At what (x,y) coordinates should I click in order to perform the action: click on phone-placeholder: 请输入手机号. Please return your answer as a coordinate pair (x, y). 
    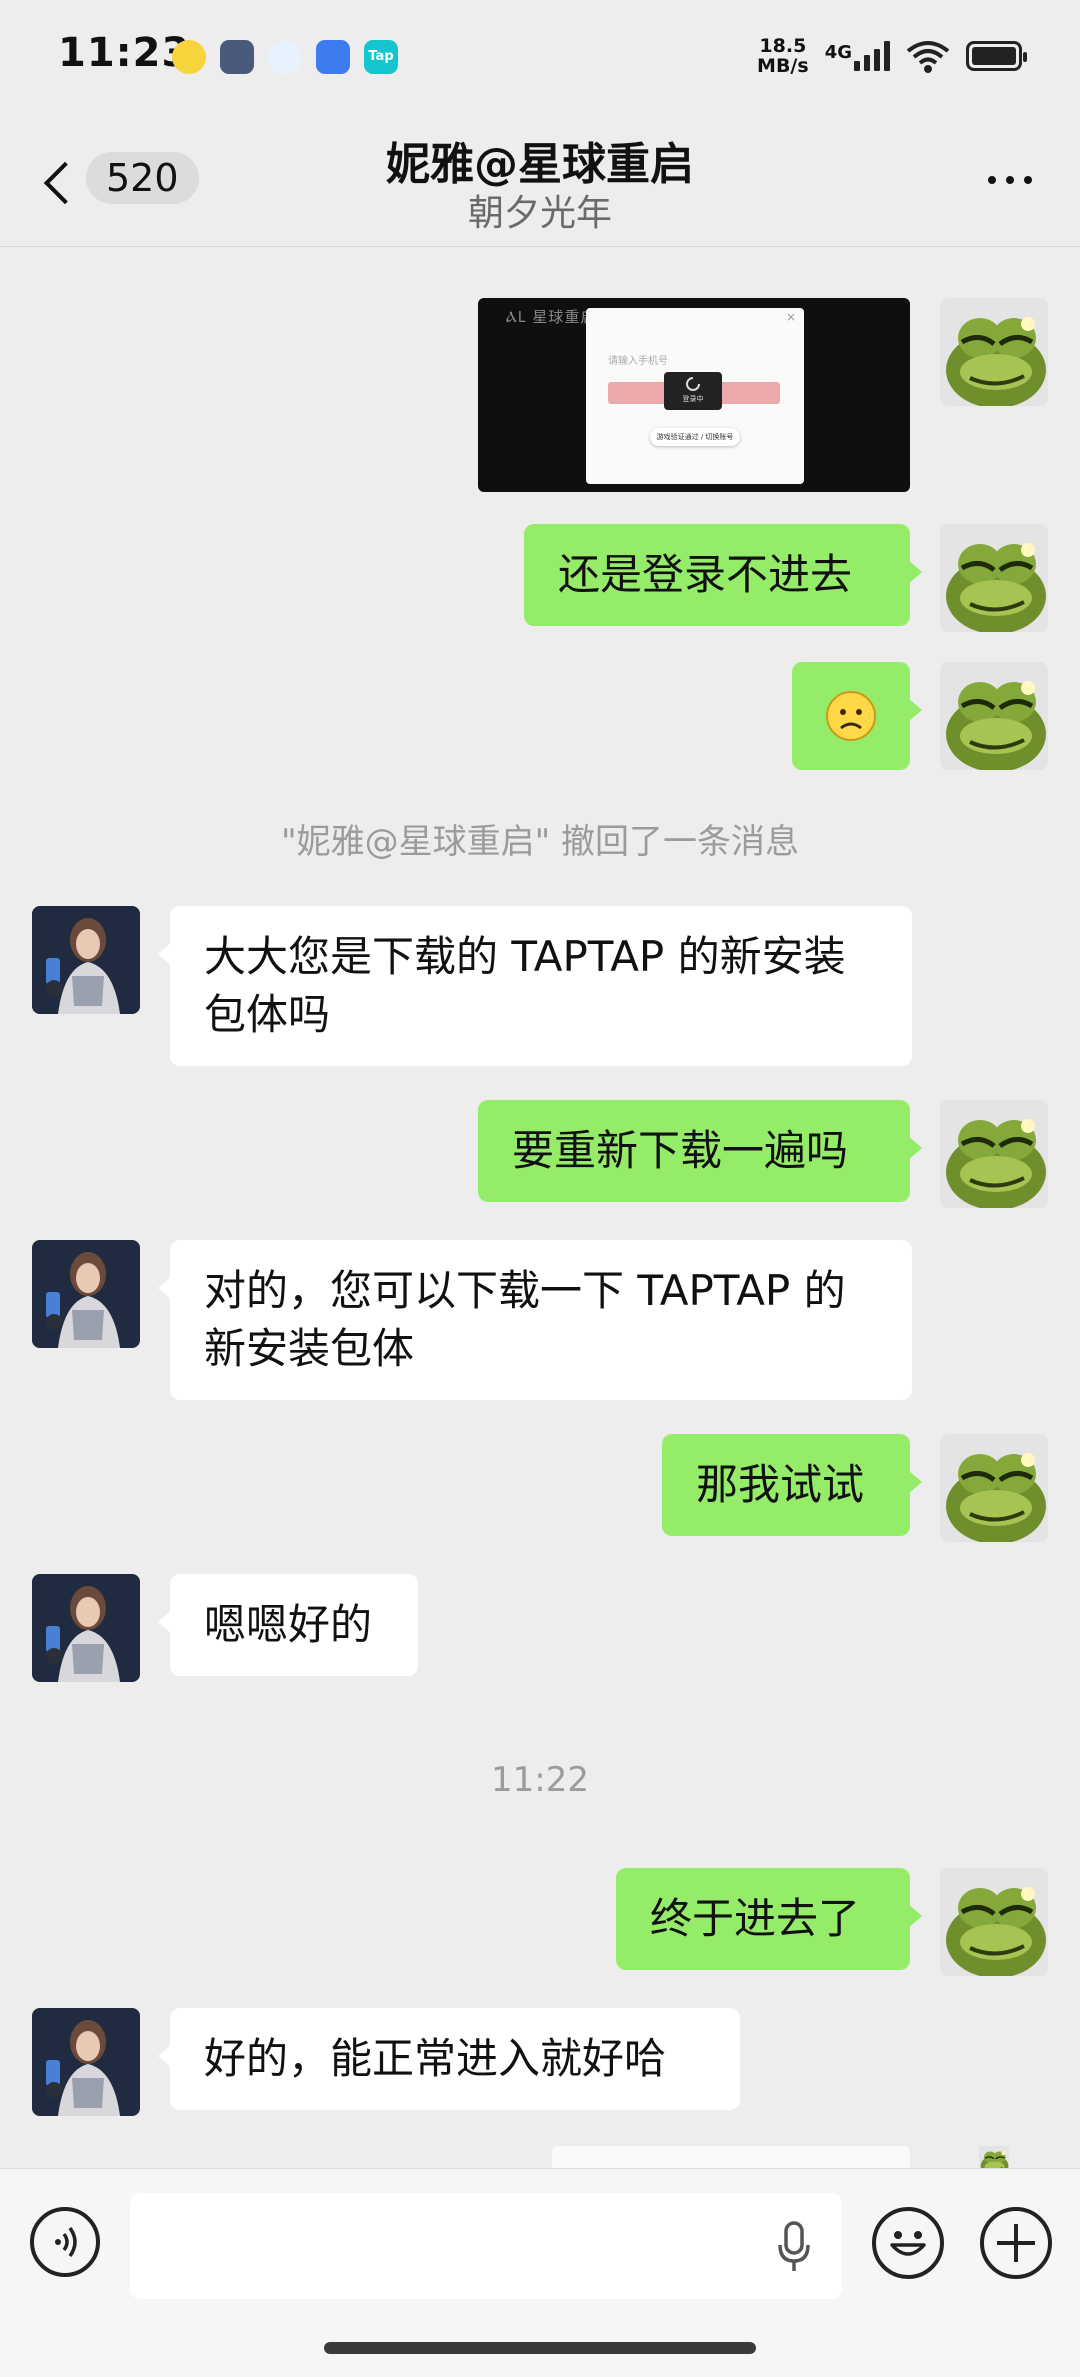
    Looking at the image, I should click on (638, 361).